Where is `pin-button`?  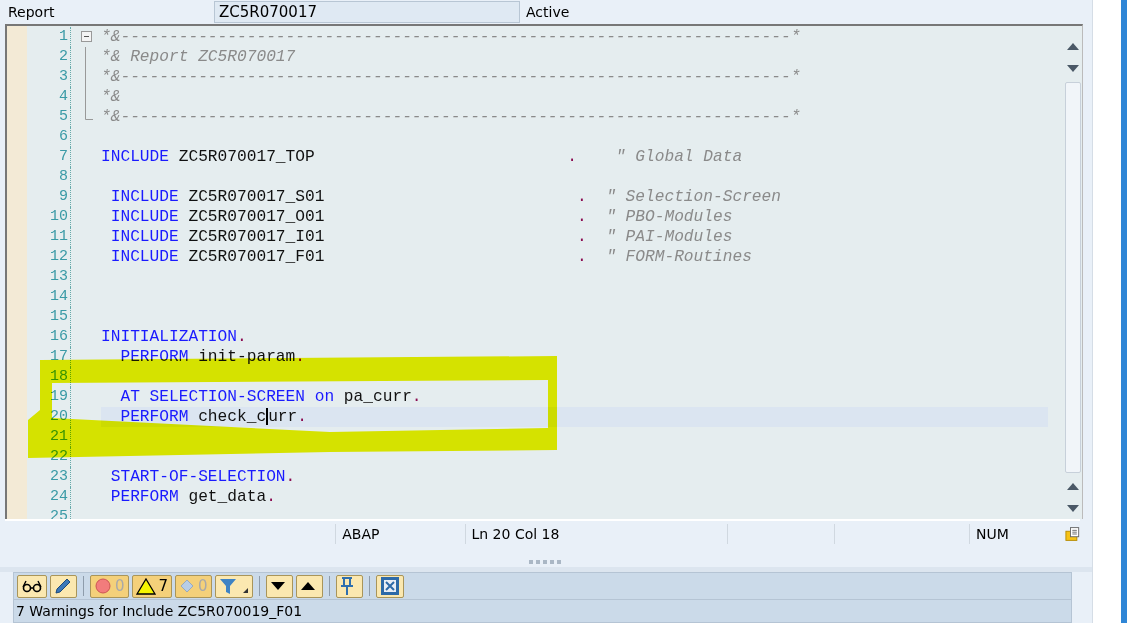 pin-button is located at coordinates (349, 586).